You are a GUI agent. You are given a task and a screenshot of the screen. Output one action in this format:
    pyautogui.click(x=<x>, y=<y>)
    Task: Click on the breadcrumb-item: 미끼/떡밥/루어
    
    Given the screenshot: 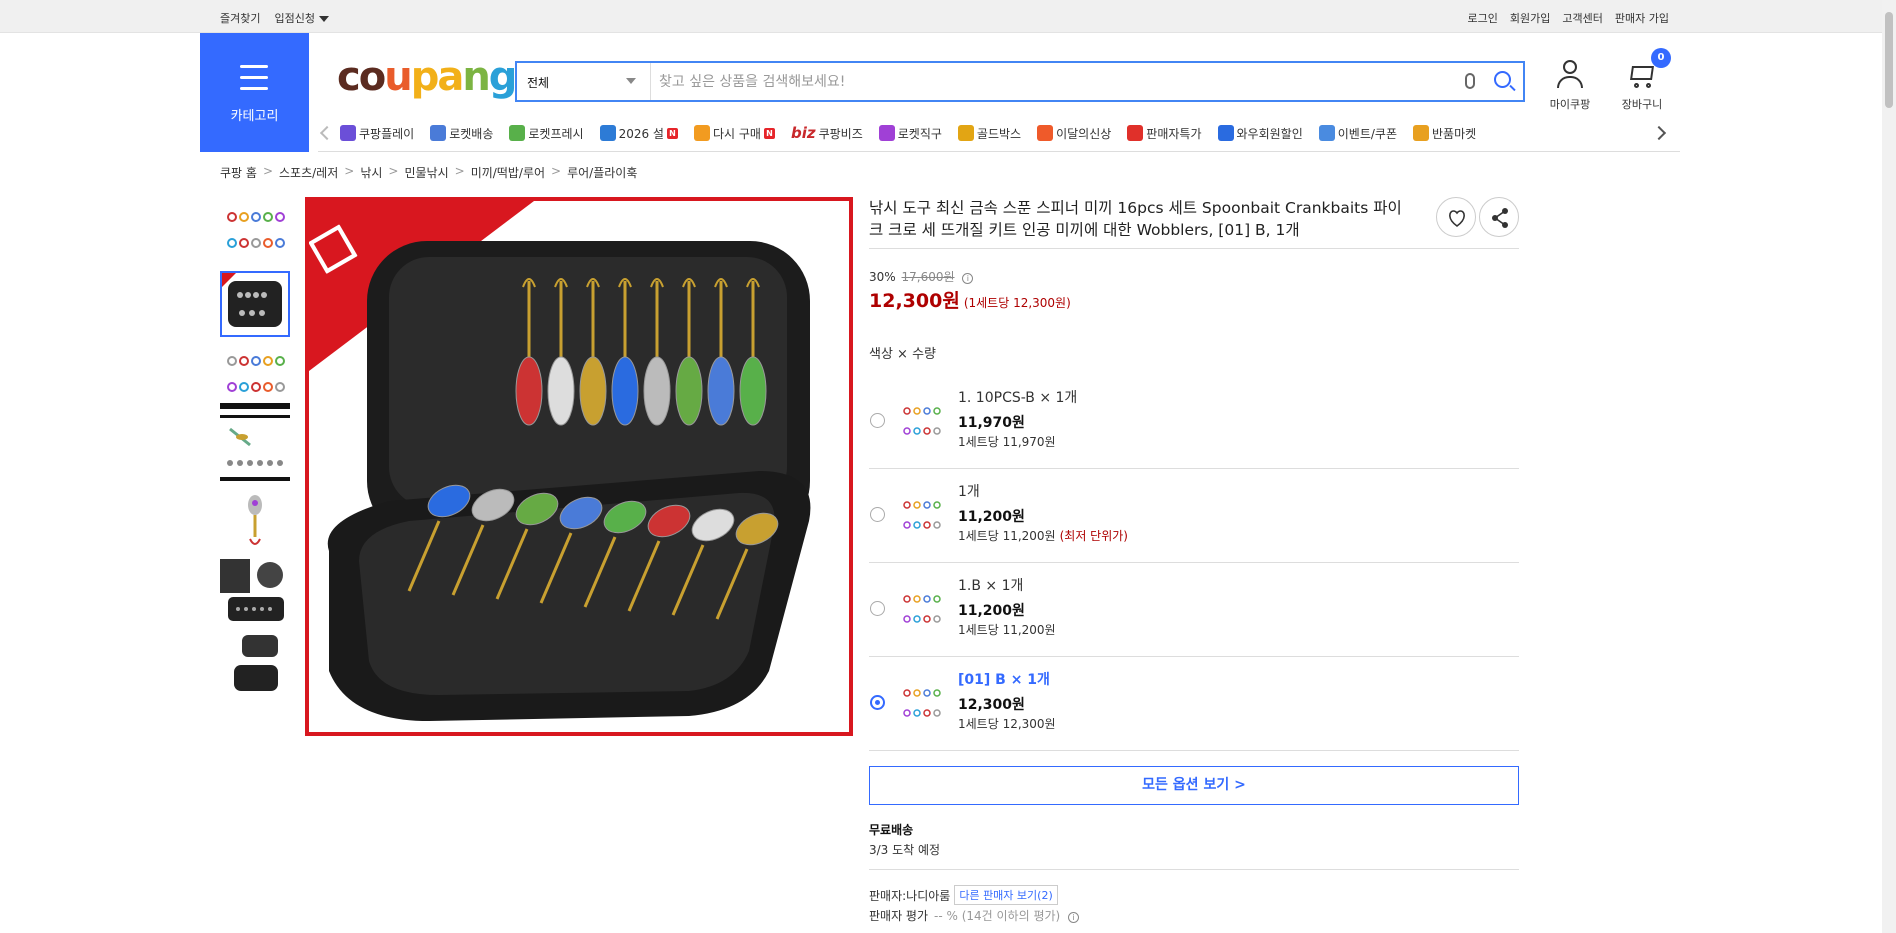 What is the action you would take?
    pyautogui.click(x=508, y=172)
    